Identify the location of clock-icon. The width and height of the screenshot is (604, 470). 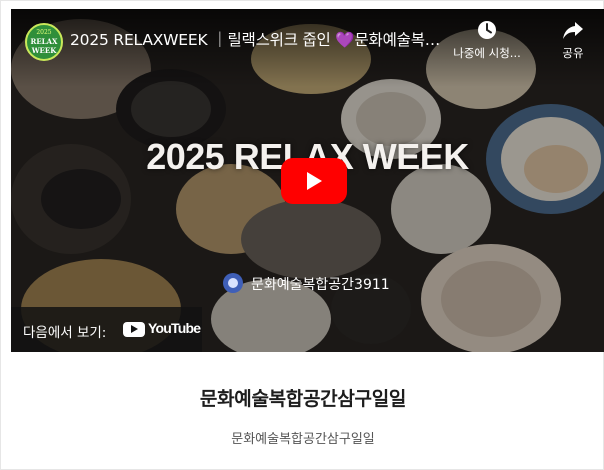
(487, 30).